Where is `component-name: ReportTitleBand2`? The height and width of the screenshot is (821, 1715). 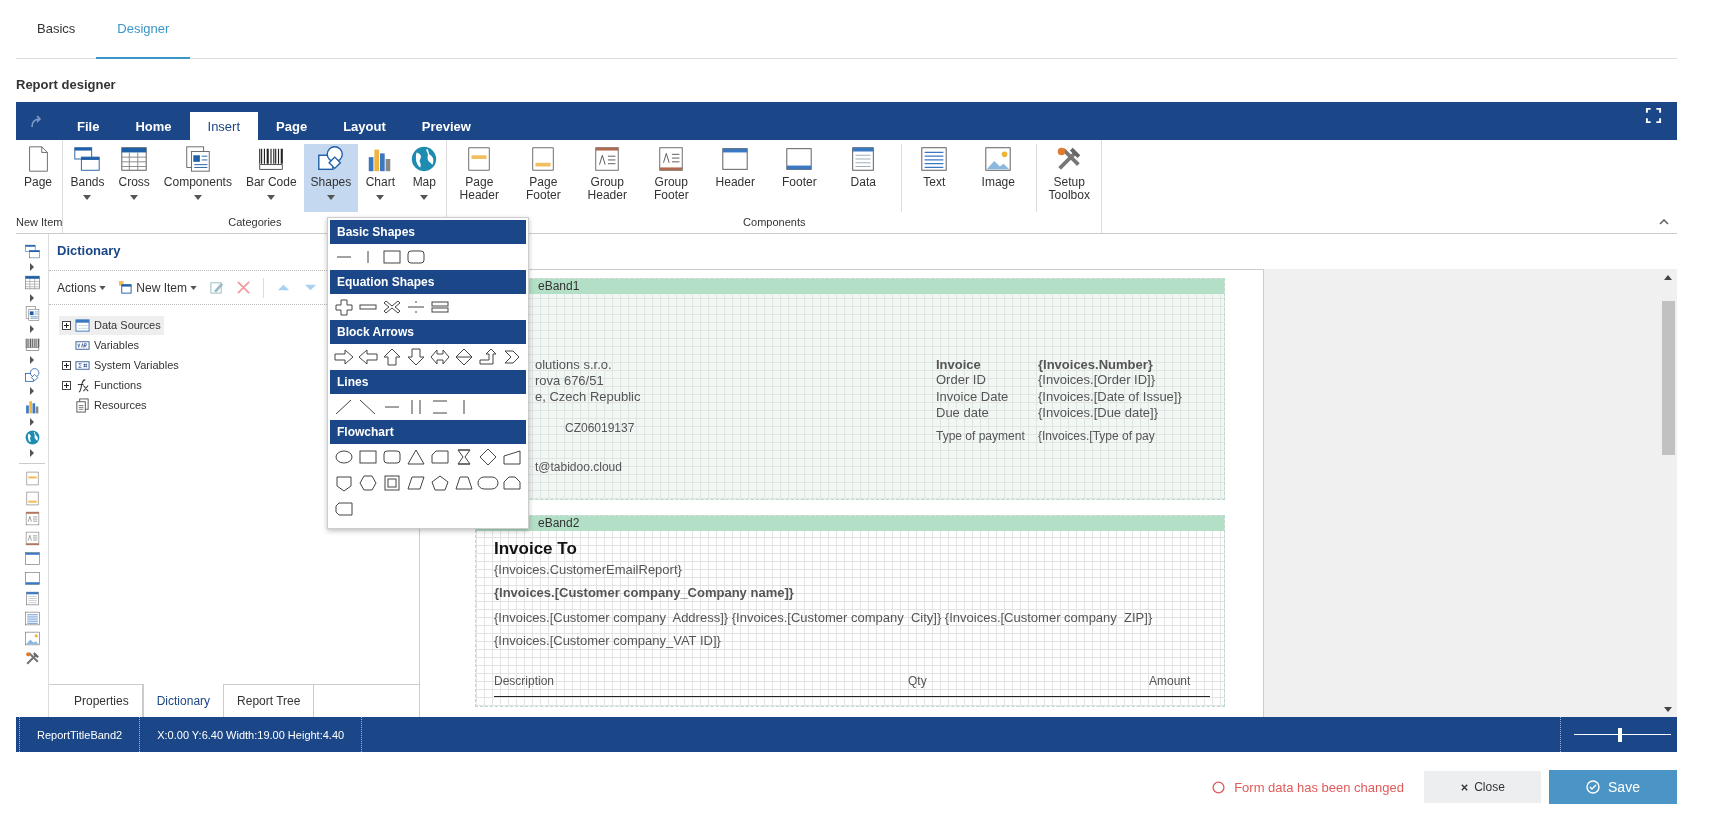 component-name: ReportTitleBand2 is located at coordinates (80, 734).